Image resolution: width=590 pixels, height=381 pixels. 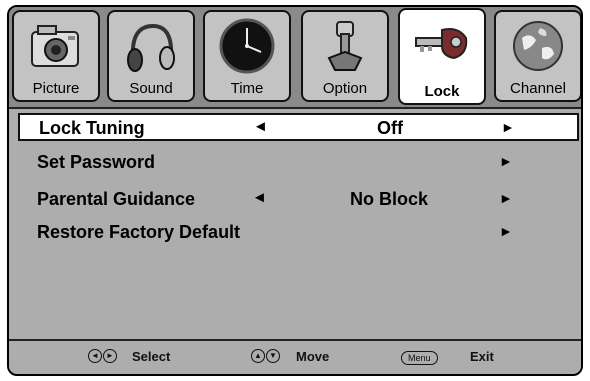 I want to click on menu-item-restore-factory-default: Restore Factory Default ►, so click(x=294, y=233).